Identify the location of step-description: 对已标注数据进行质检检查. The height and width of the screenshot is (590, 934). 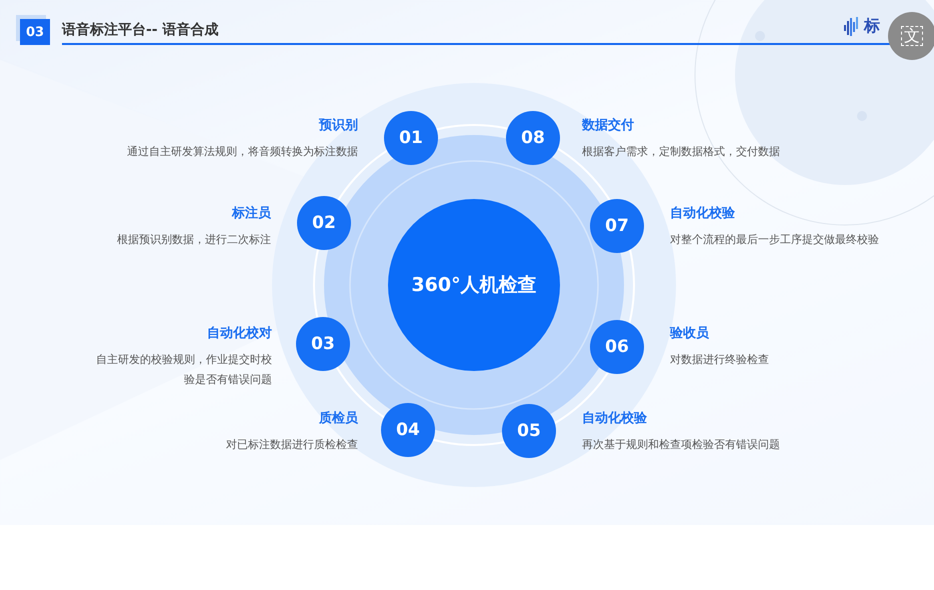
(292, 445).